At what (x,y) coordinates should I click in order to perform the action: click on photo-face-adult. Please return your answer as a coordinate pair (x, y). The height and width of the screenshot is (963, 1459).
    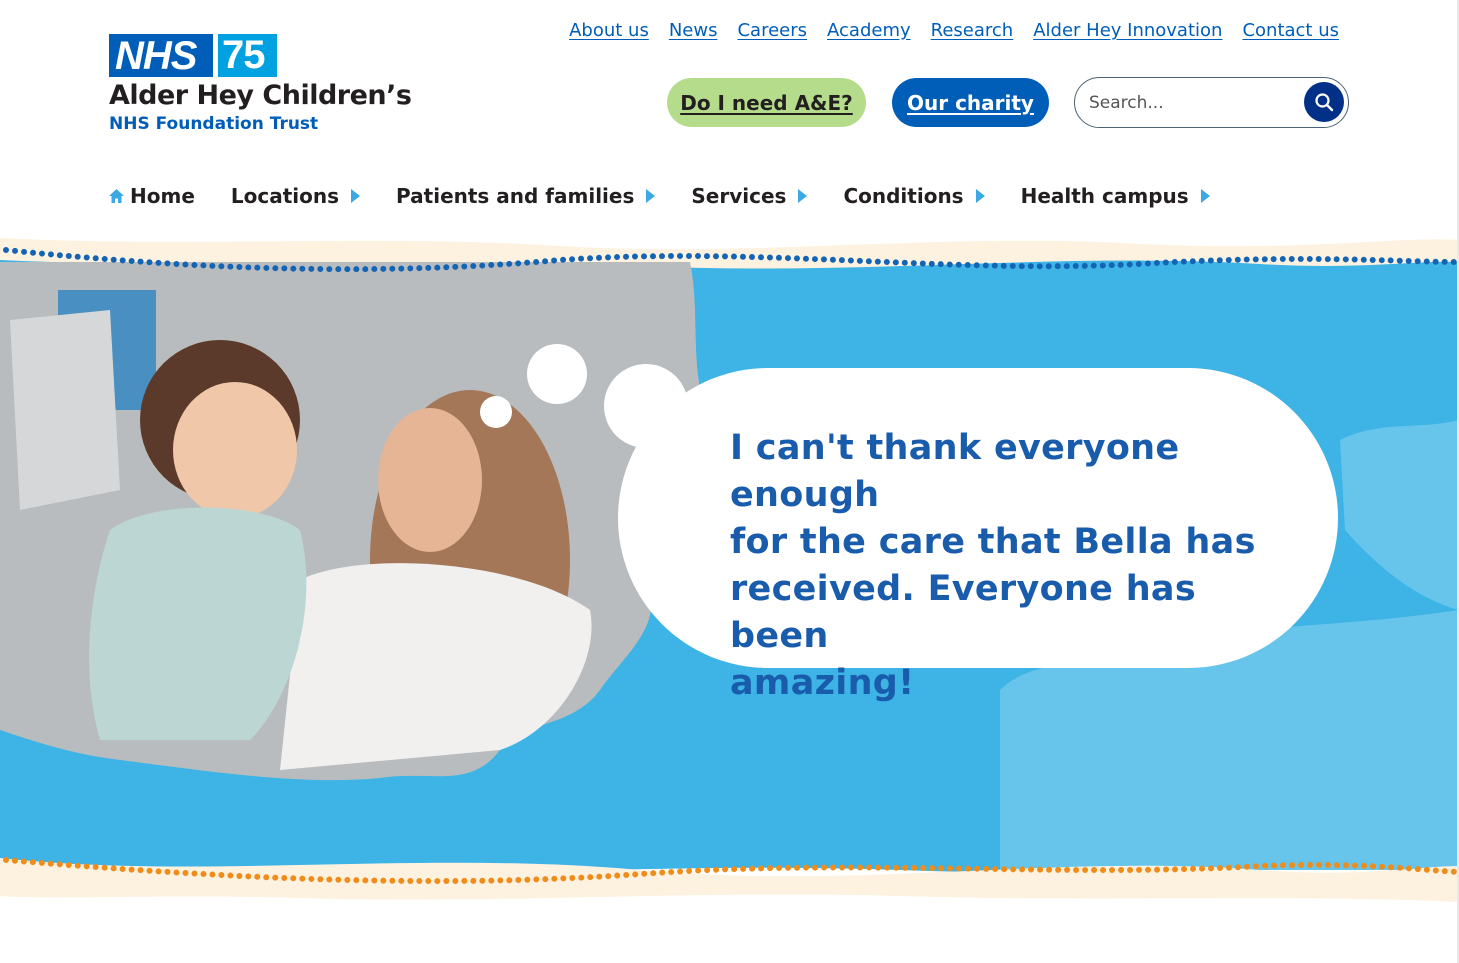
    Looking at the image, I should click on (430, 480).